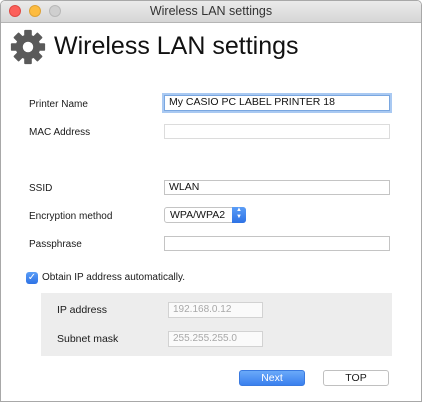  I want to click on page-title: Wireless LAN settings, so click(176, 46).